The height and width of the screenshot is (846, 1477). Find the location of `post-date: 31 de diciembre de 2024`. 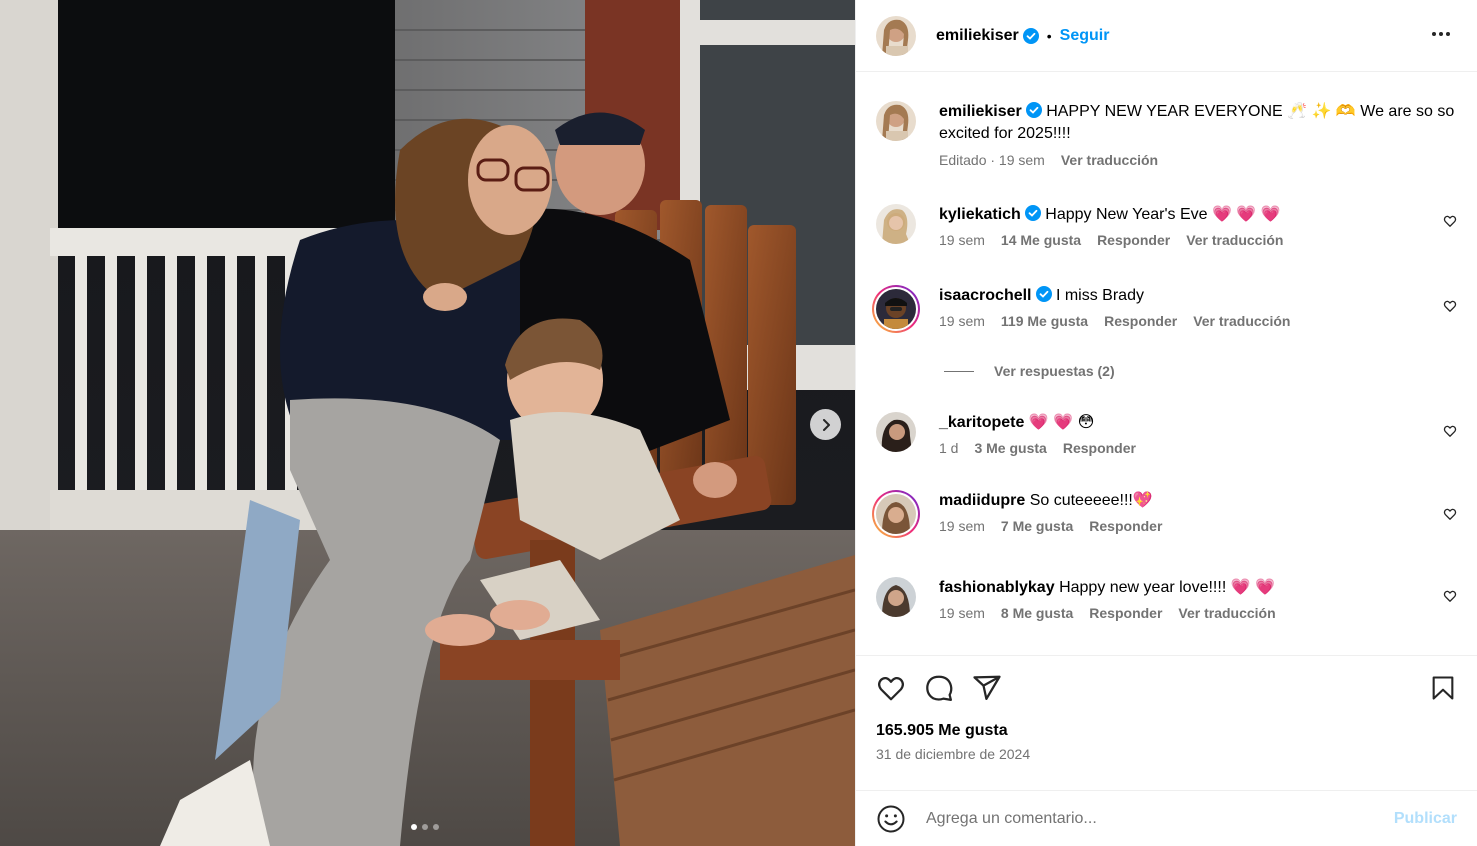

post-date: 31 de diciembre de 2024 is located at coordinates (1166, 754).